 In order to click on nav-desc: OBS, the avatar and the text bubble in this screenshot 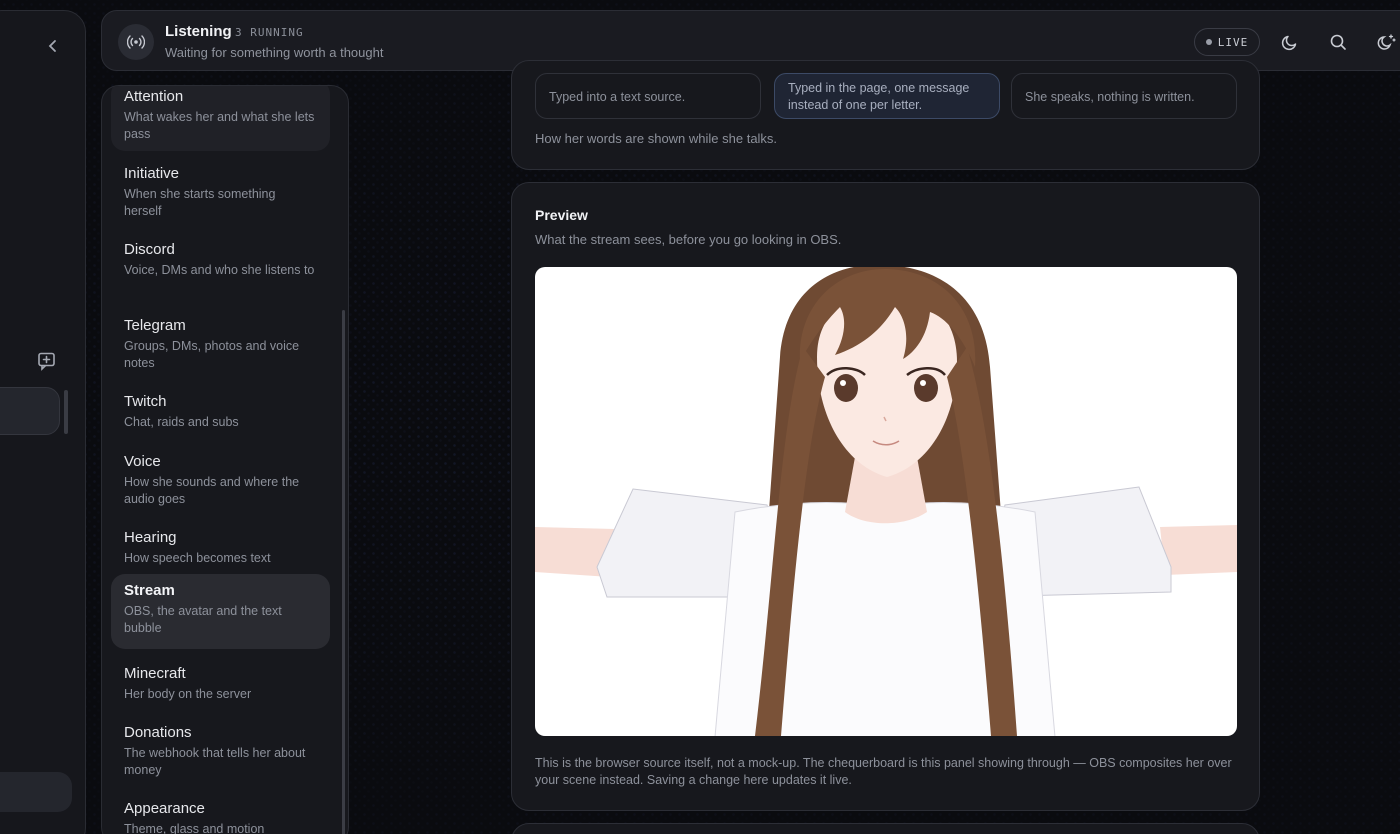, I will do `click(203, 619)`.